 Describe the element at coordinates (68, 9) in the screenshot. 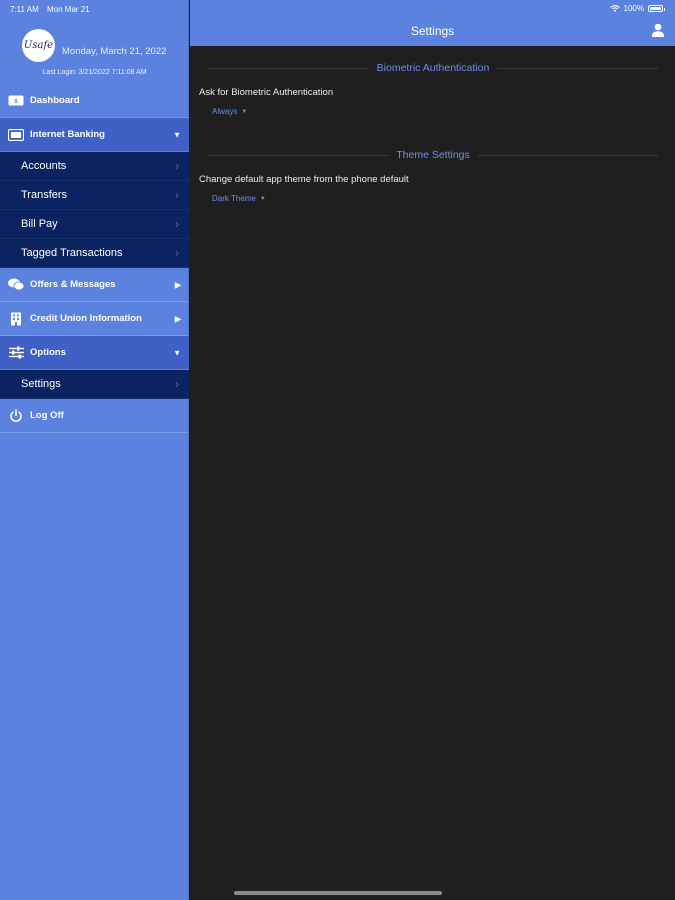

I see `status-date: Mon Mar 21` at that location.